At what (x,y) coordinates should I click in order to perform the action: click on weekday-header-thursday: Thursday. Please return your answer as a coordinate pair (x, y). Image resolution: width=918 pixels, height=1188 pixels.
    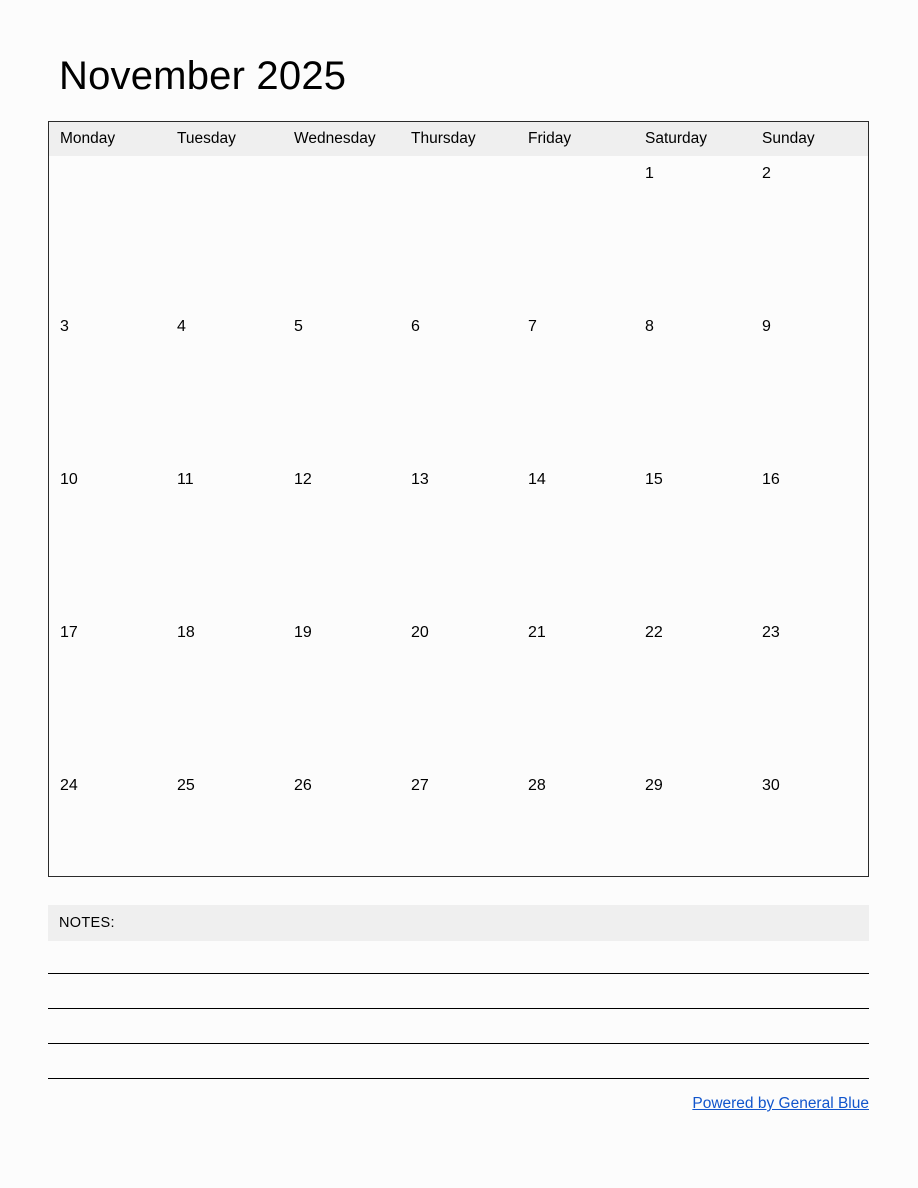
    Looking at the image, I should click on (458, 139).